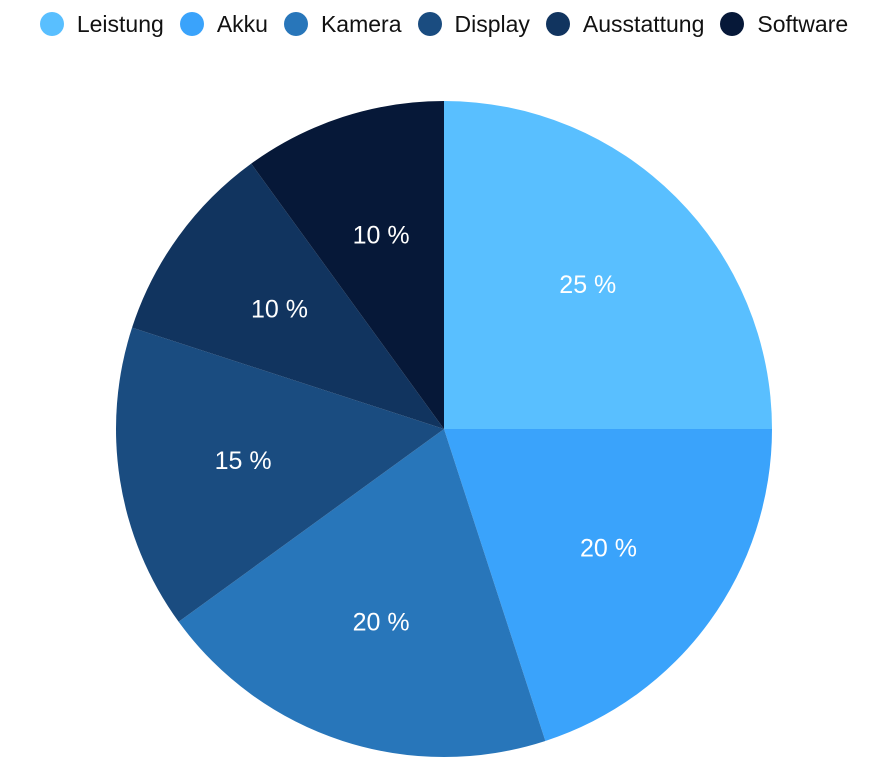 The height and width of the screenshot is (778, 888). Describe the element at coordinates (381, 622) in the screenshot. I see `slice-label-kamera: 20 %` at that location.